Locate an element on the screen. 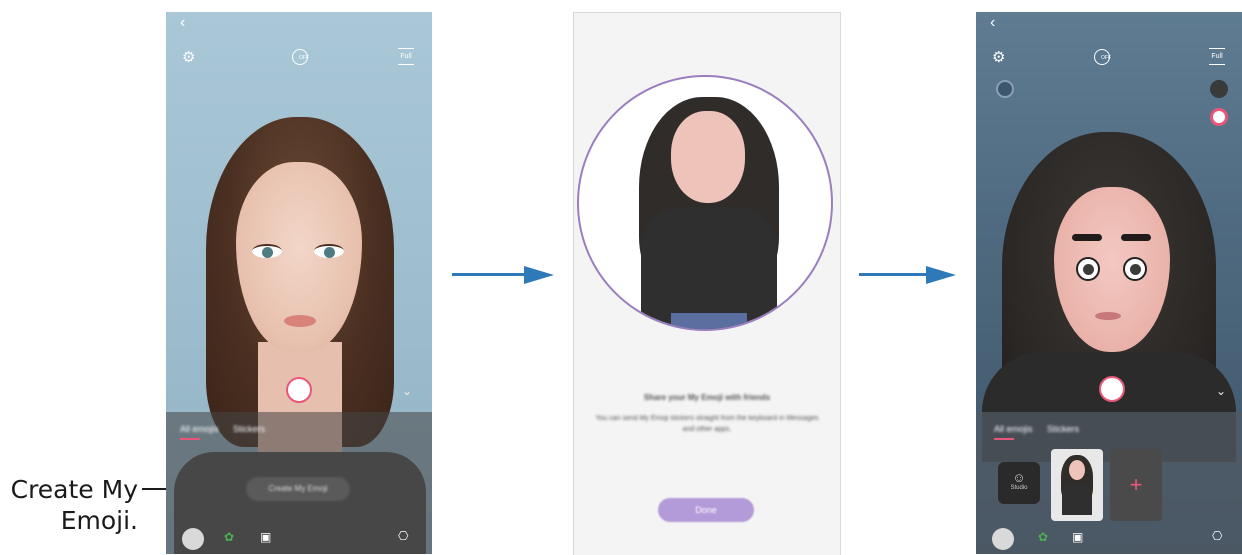  callout-label: Create My Emoji. is located at coordinates (74, 505).